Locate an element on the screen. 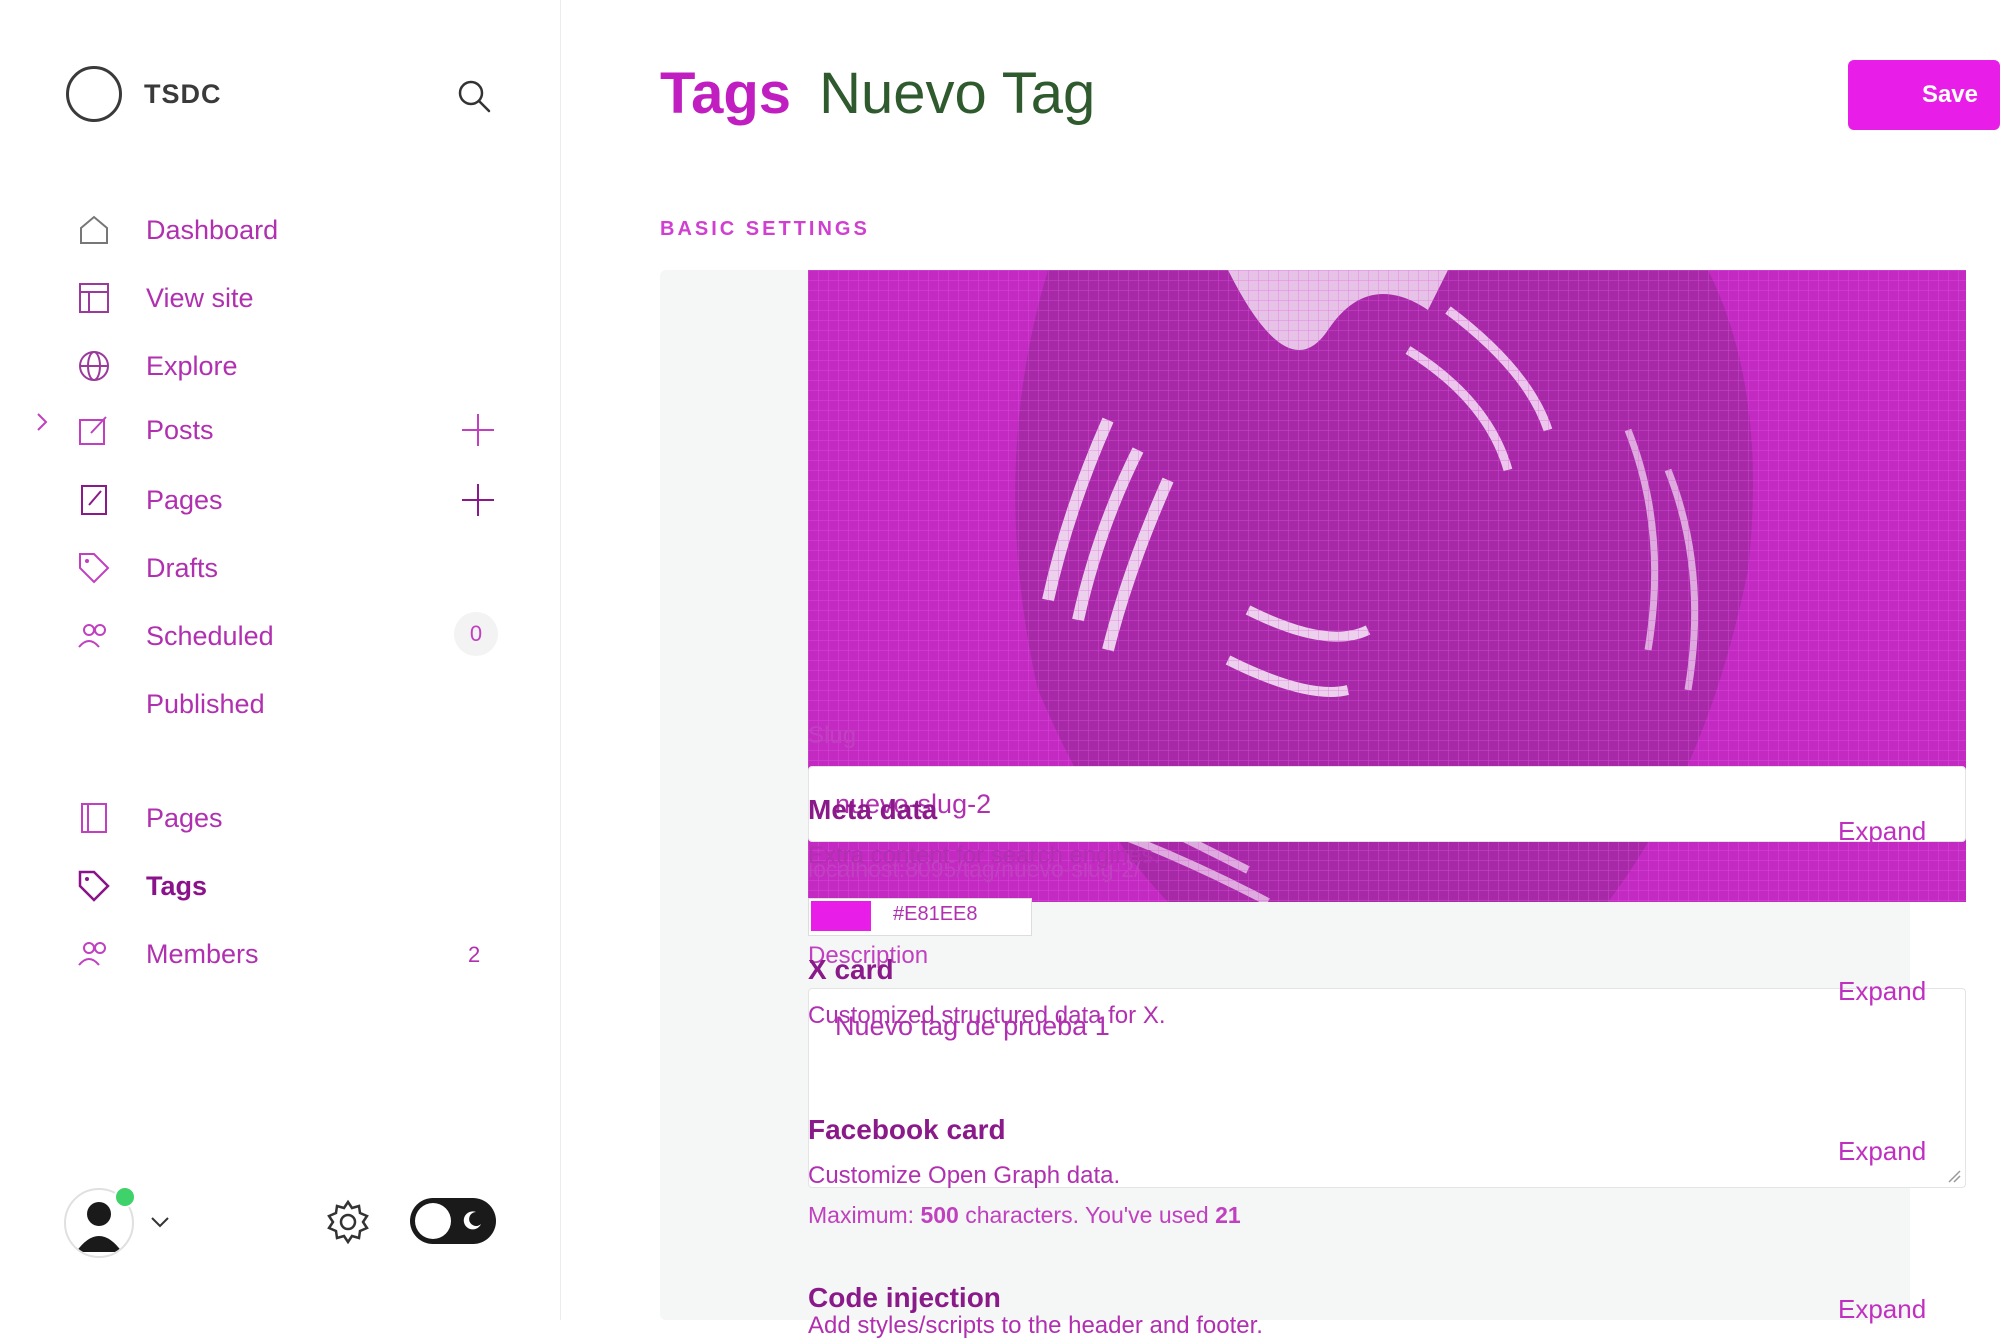 This screenshot has width=2000, height=1340. resize-handle-icon is located at coordinates (1954, 1176).